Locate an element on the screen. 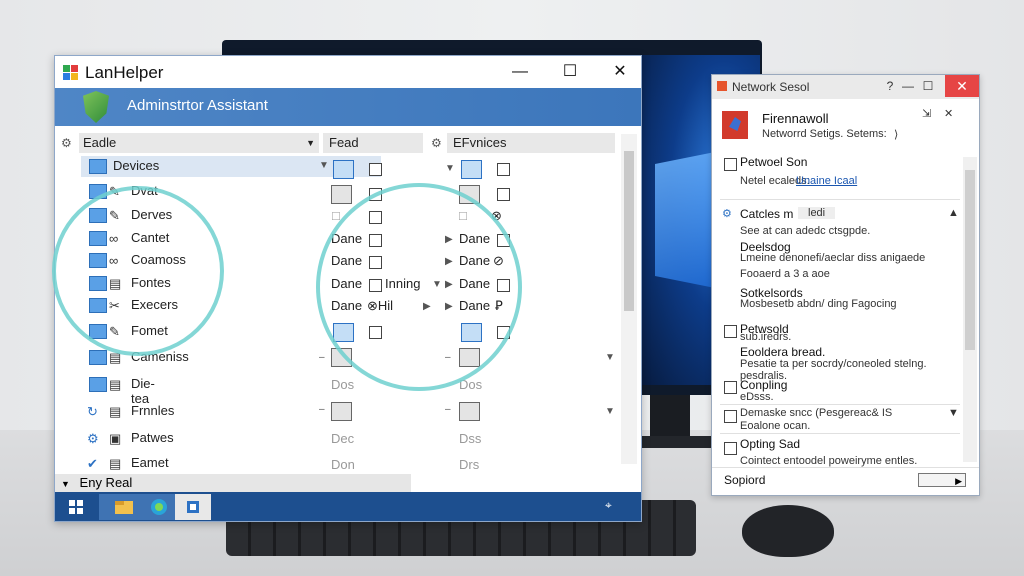  panel-subheading: Networrd Setigs. Setems: is located at coordinates (824, 134).